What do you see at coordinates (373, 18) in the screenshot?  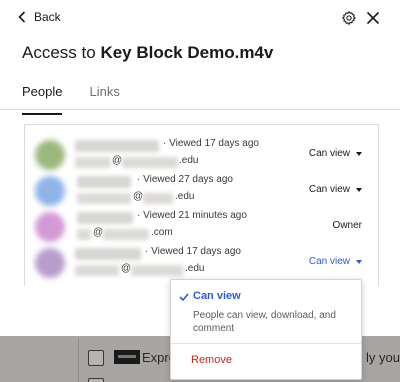 I see `close-icon` at bounding box center [373, 18].